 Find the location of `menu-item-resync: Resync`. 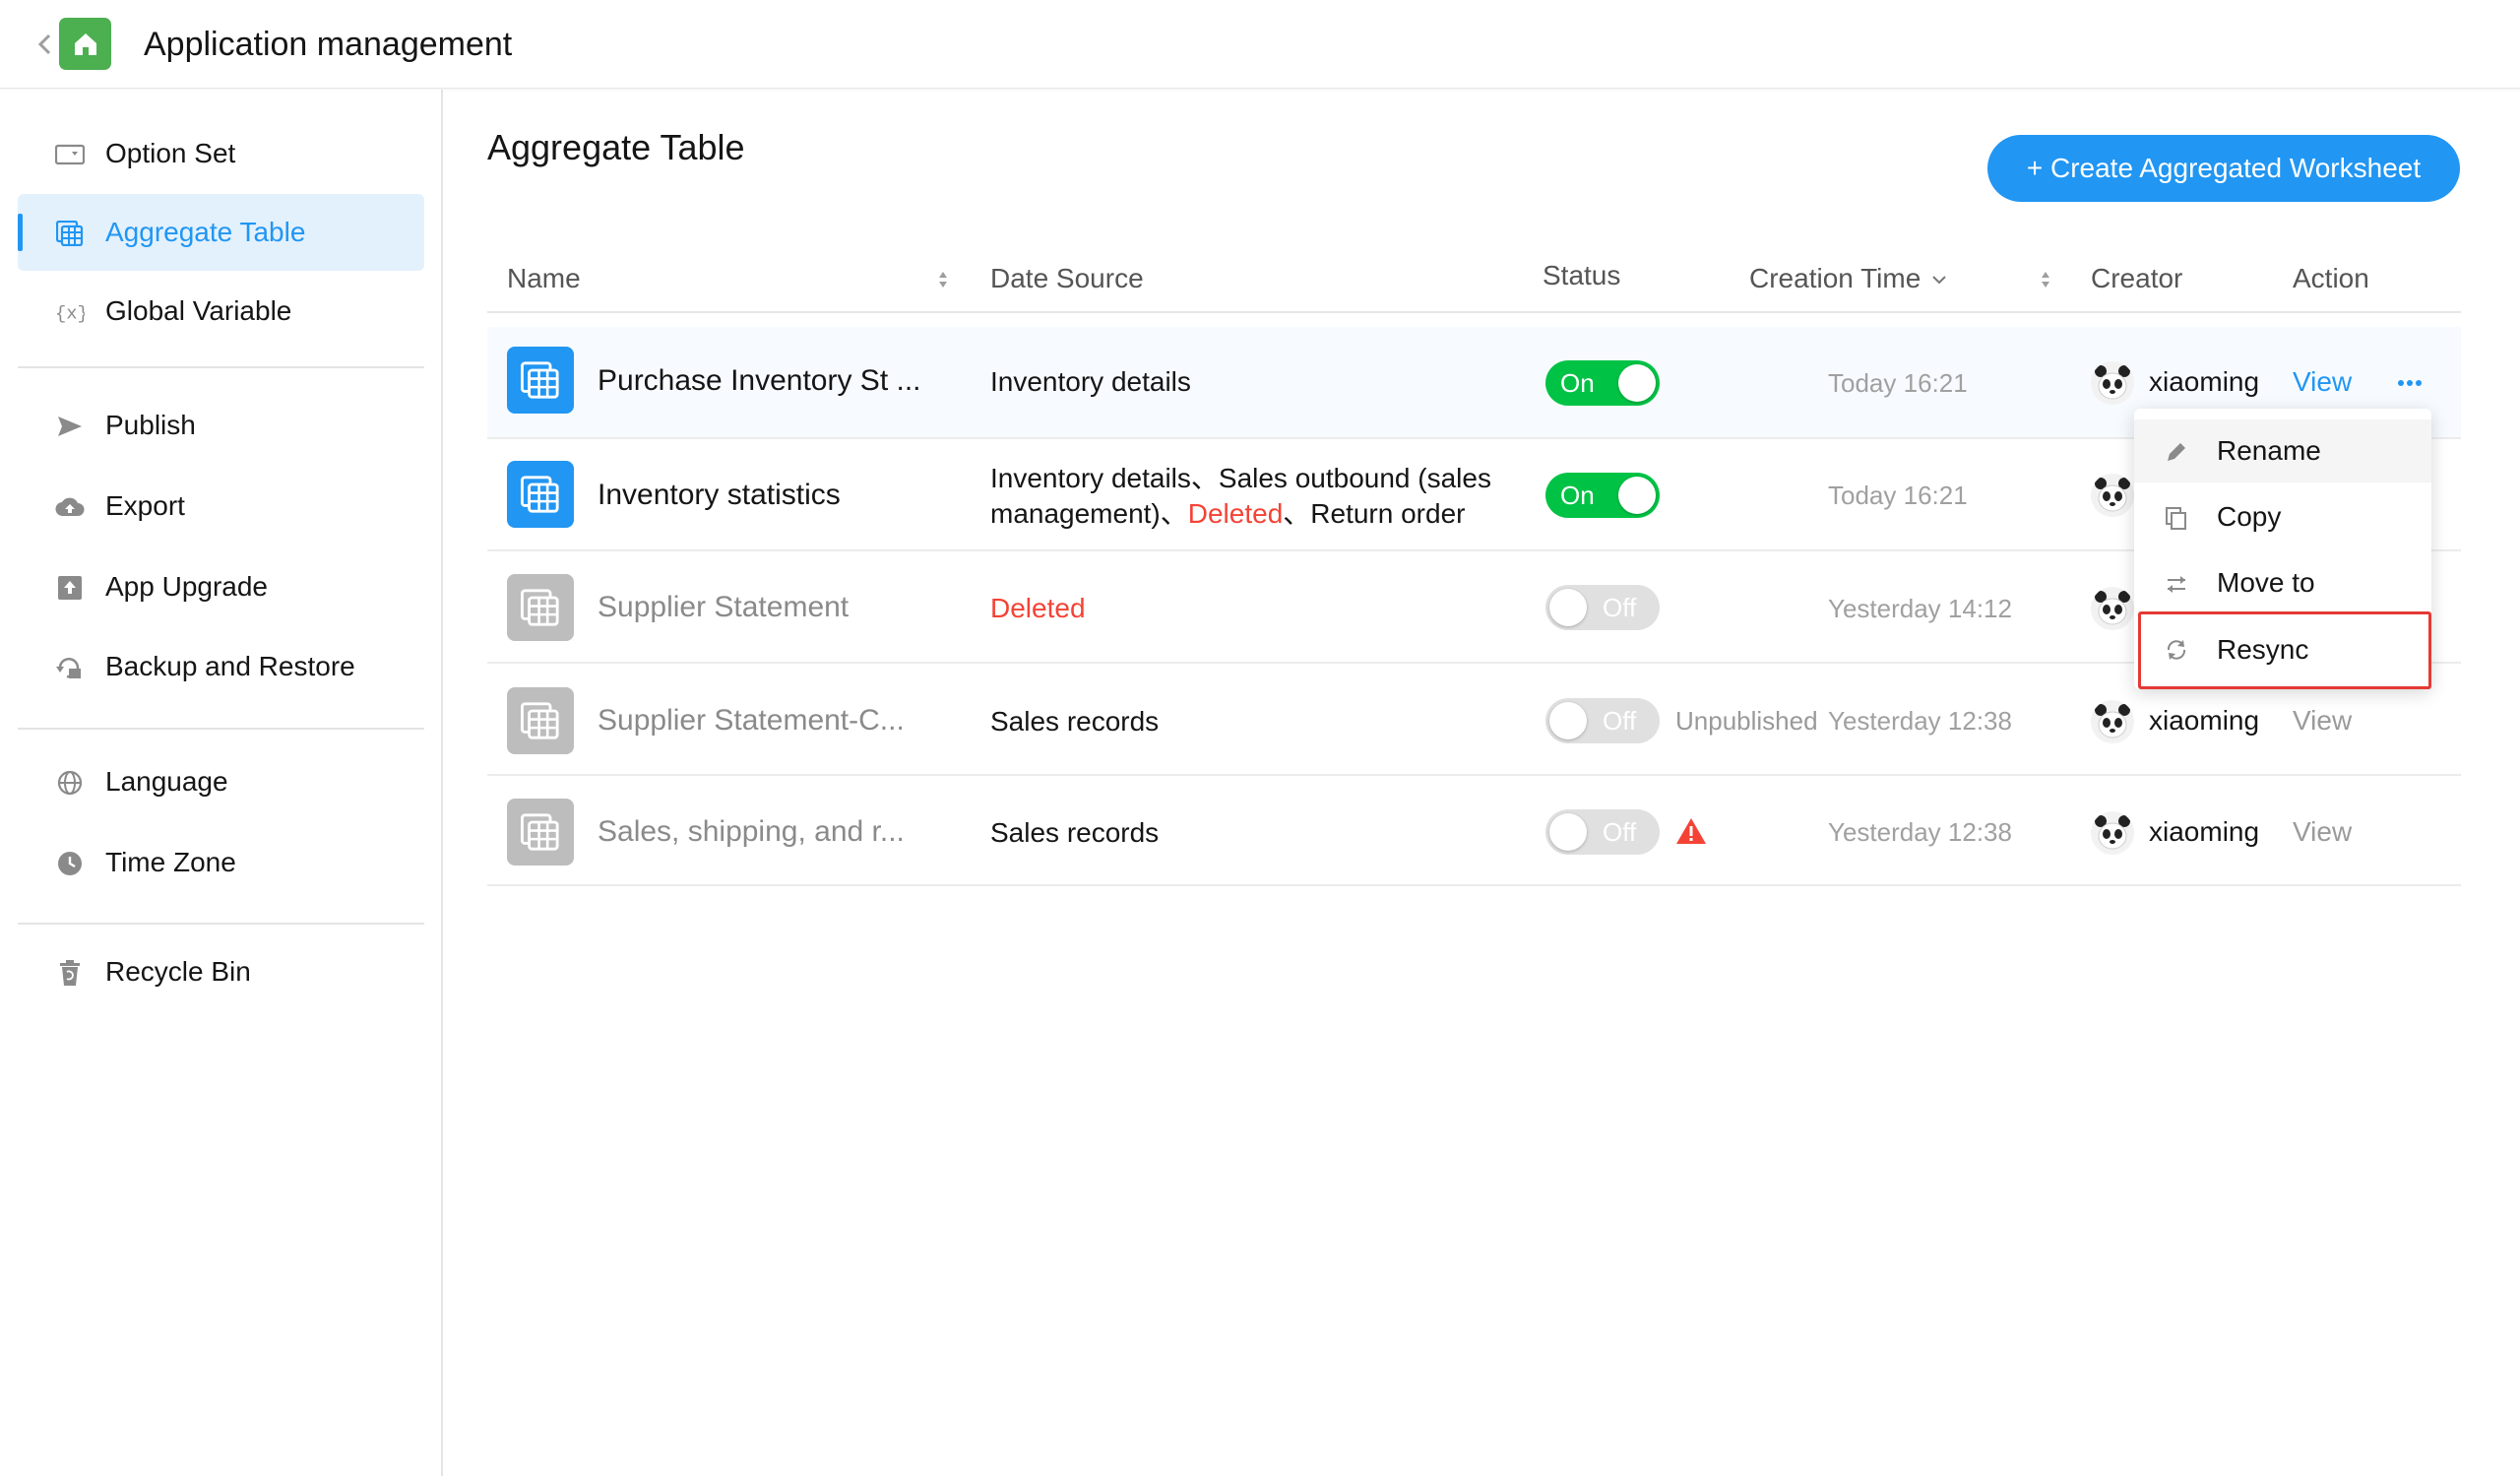

menu-item-resync: Resync is located at coordinates (2284, 650).